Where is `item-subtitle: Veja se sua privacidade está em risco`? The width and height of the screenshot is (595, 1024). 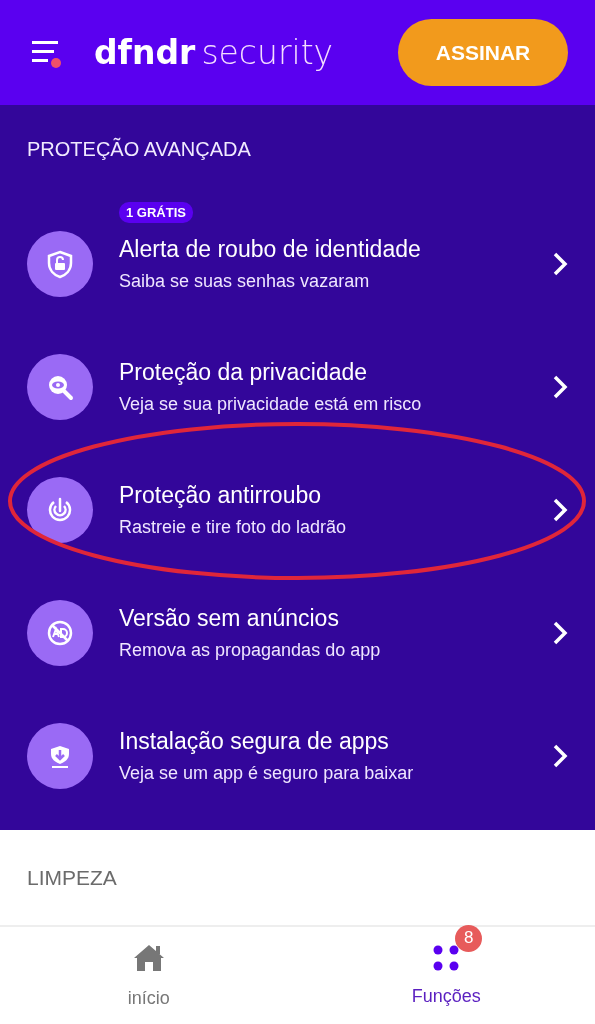 item-subtitle: Veja se sua privacidade está em risco is located at coordinates (271, 404).